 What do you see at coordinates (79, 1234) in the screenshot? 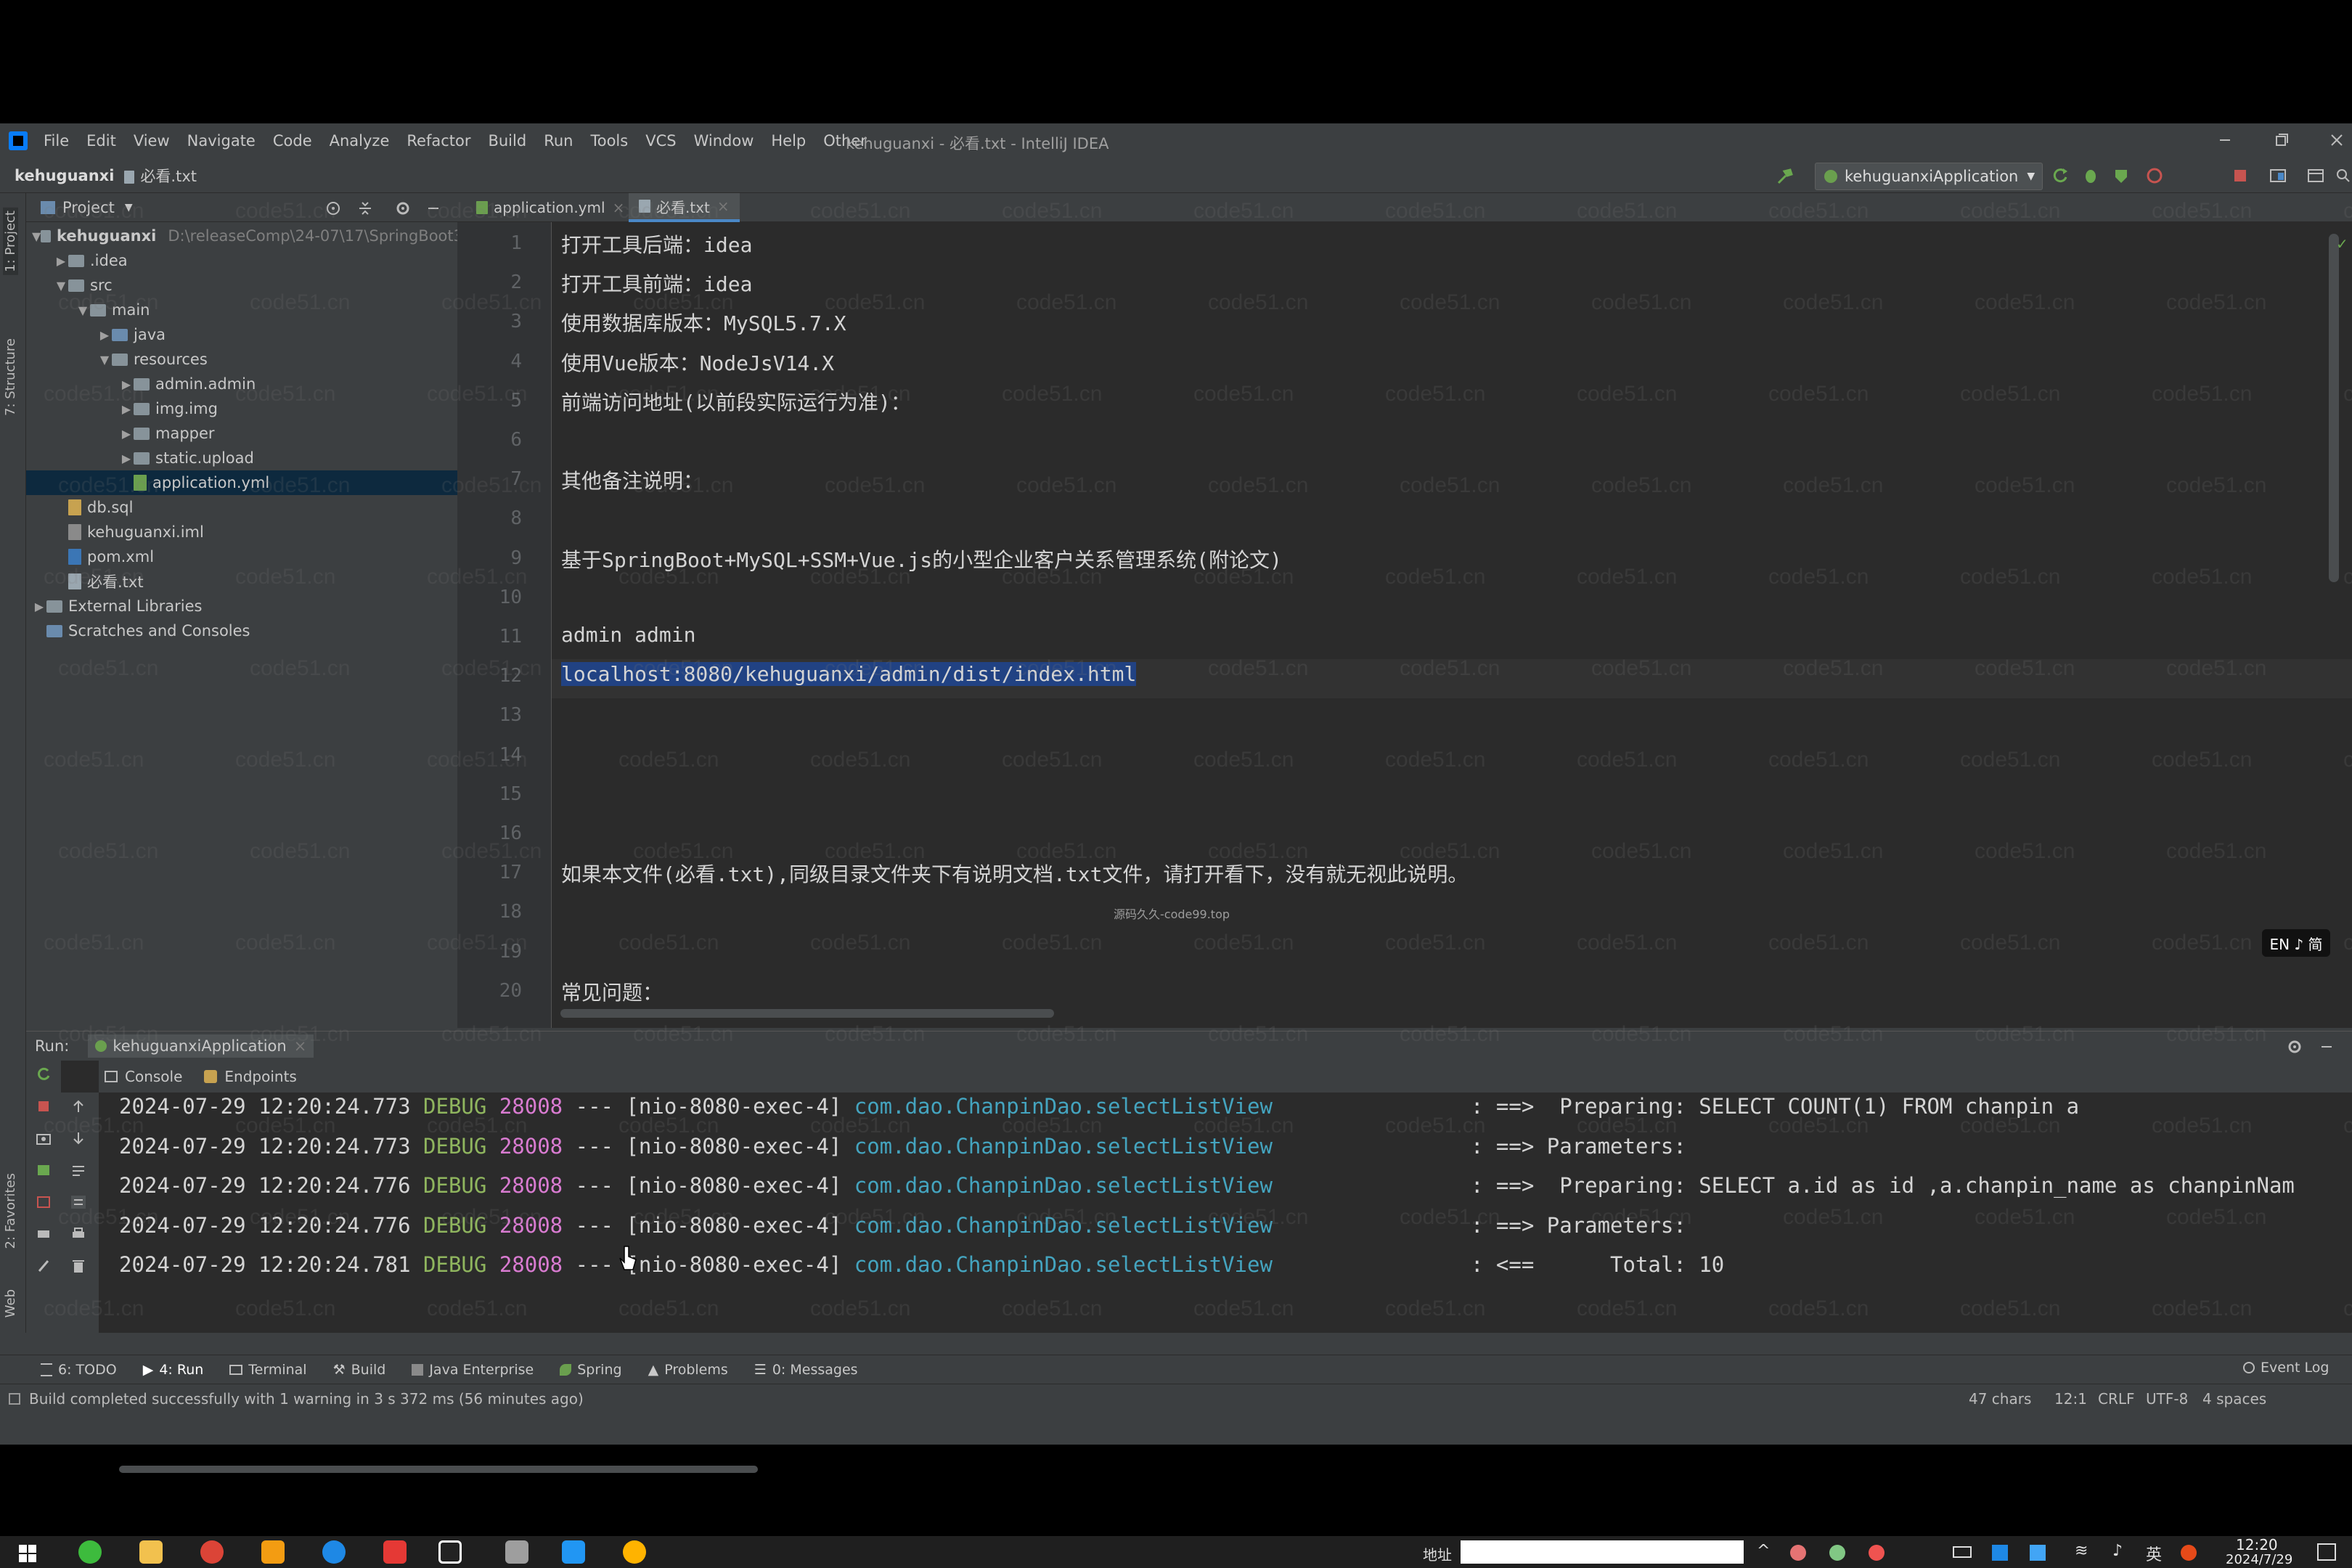
I see `print-icon` at bounding box center [79, 1234].